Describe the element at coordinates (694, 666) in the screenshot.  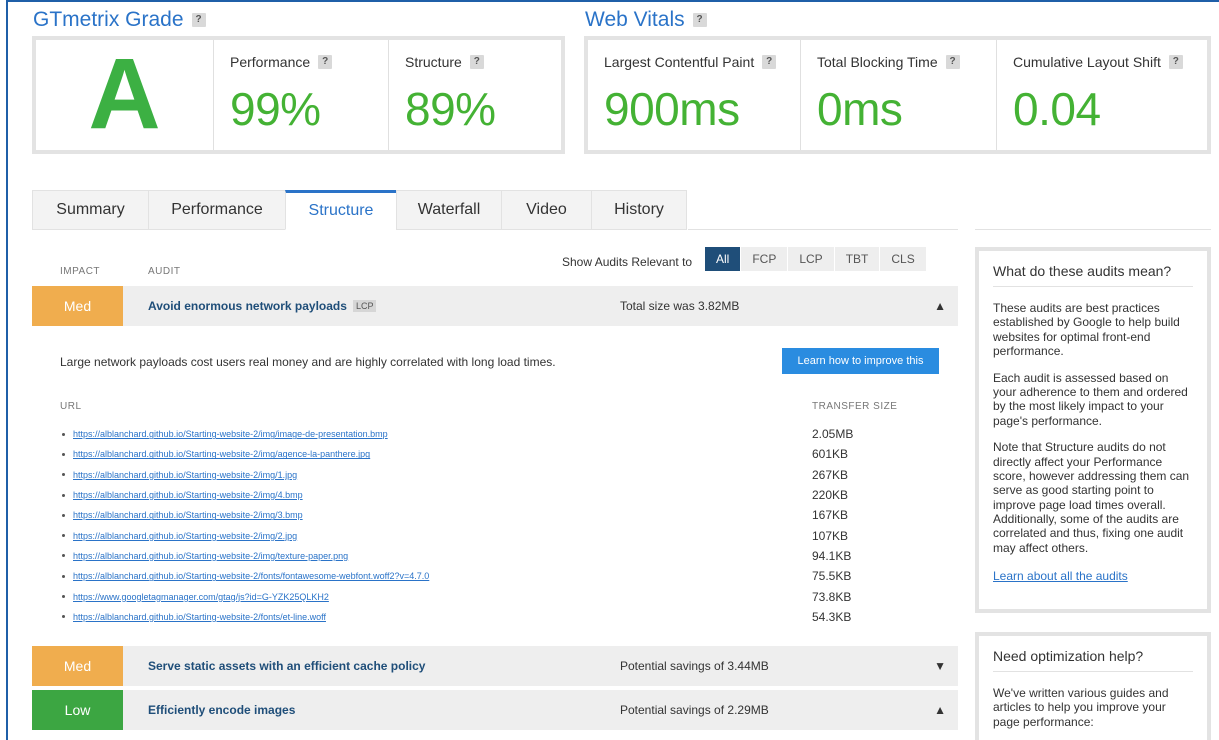
I see `audit-meta: Potential savings of 3.44MB` at that location.